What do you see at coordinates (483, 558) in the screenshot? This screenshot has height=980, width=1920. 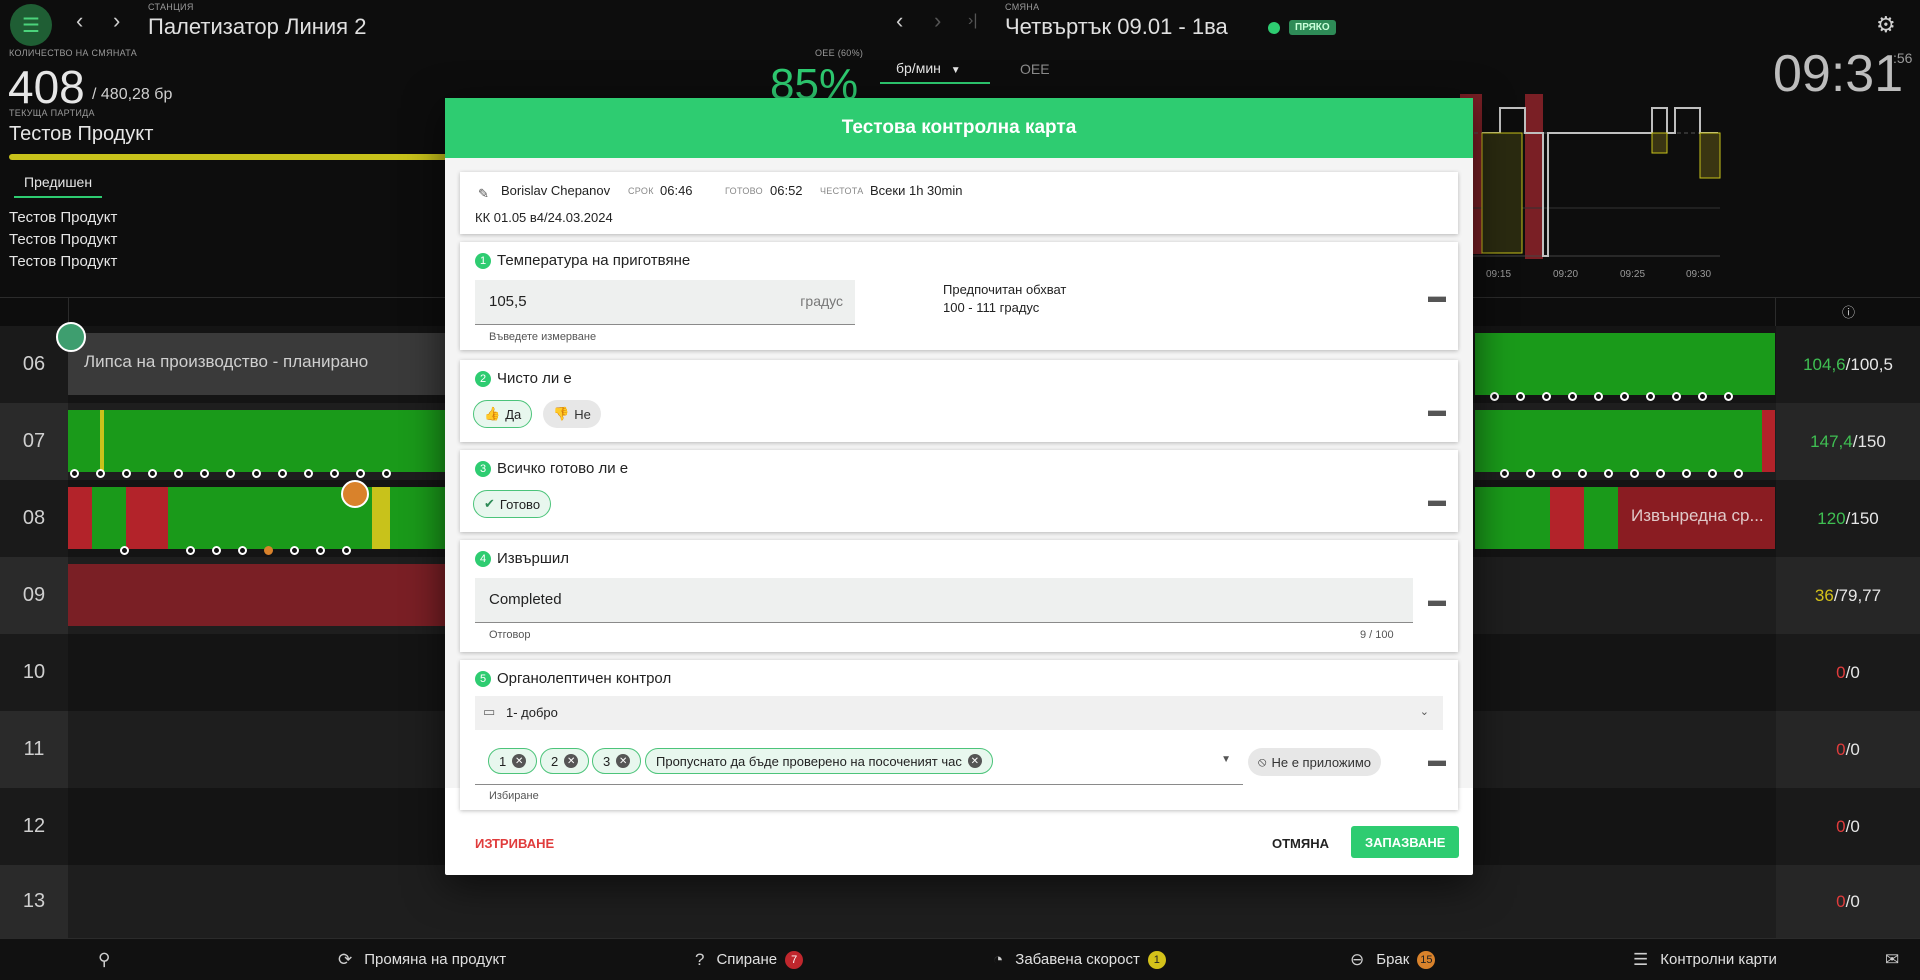 I see `question-number: 4` at bounding box center [483, 558].